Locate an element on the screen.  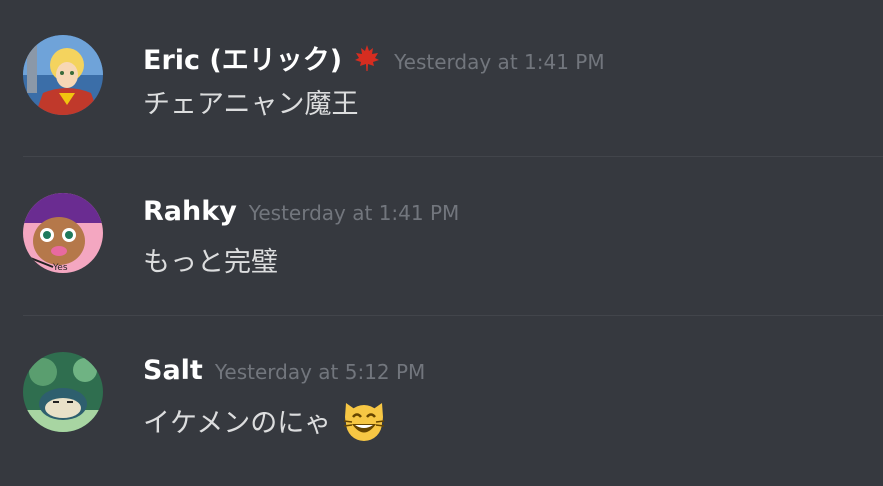
username: Eric (エリック) is located at coordinates (242, 57).